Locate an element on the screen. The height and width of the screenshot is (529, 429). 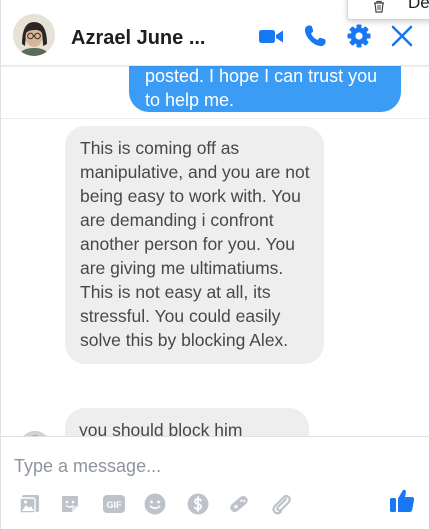
photo-icon is located at coordinates (30, 504).